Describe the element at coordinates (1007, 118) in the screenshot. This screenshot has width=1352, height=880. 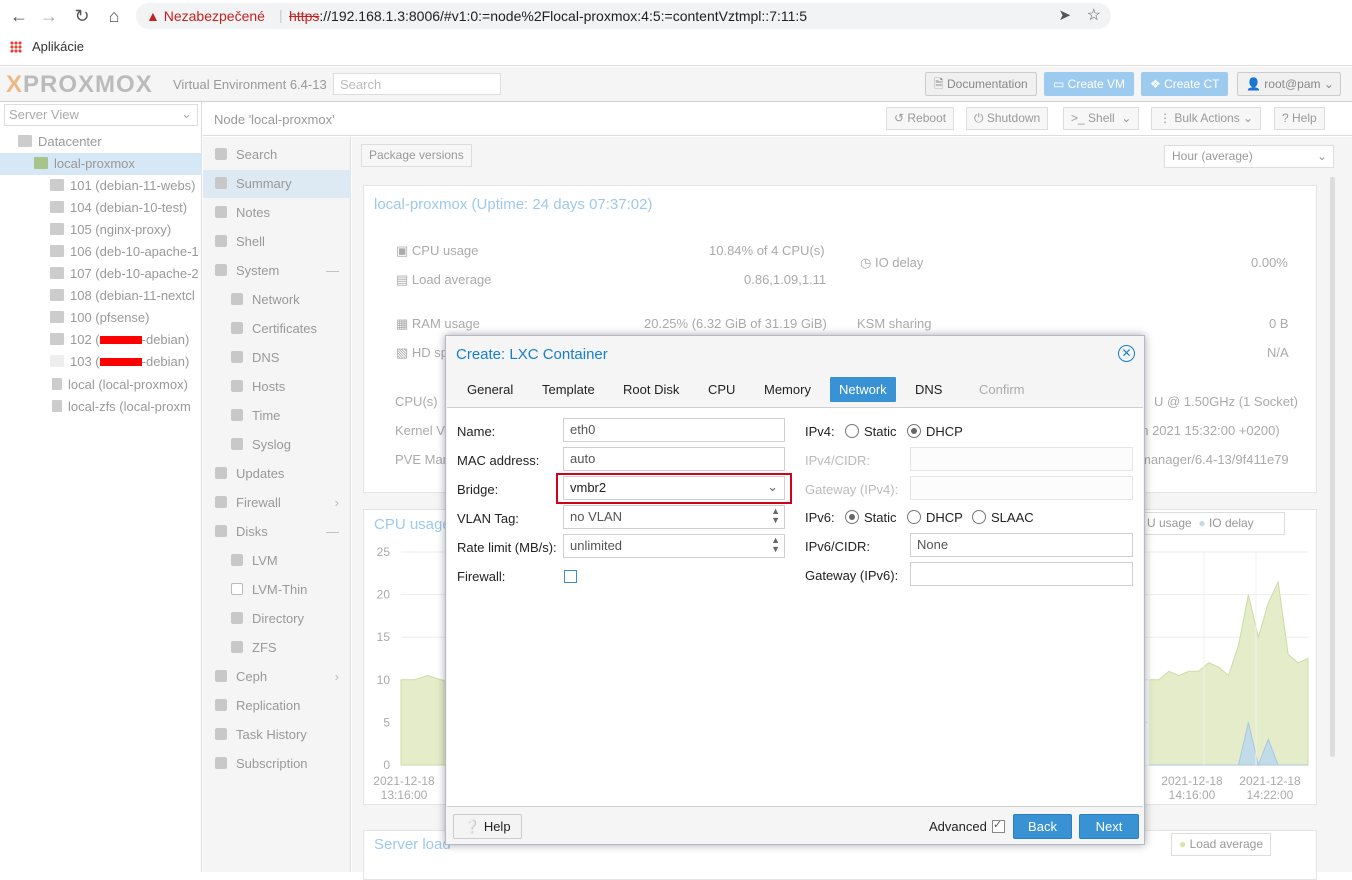
I see `shutdown-button: ⏻ Shutdown` at that location.